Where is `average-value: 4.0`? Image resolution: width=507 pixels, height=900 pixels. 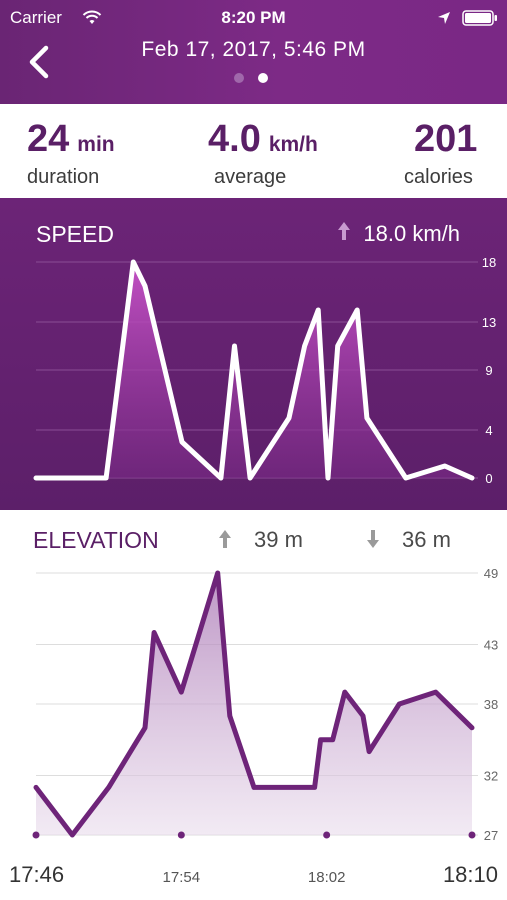
average-value: 4.0 is located at coordinates (234, 139).